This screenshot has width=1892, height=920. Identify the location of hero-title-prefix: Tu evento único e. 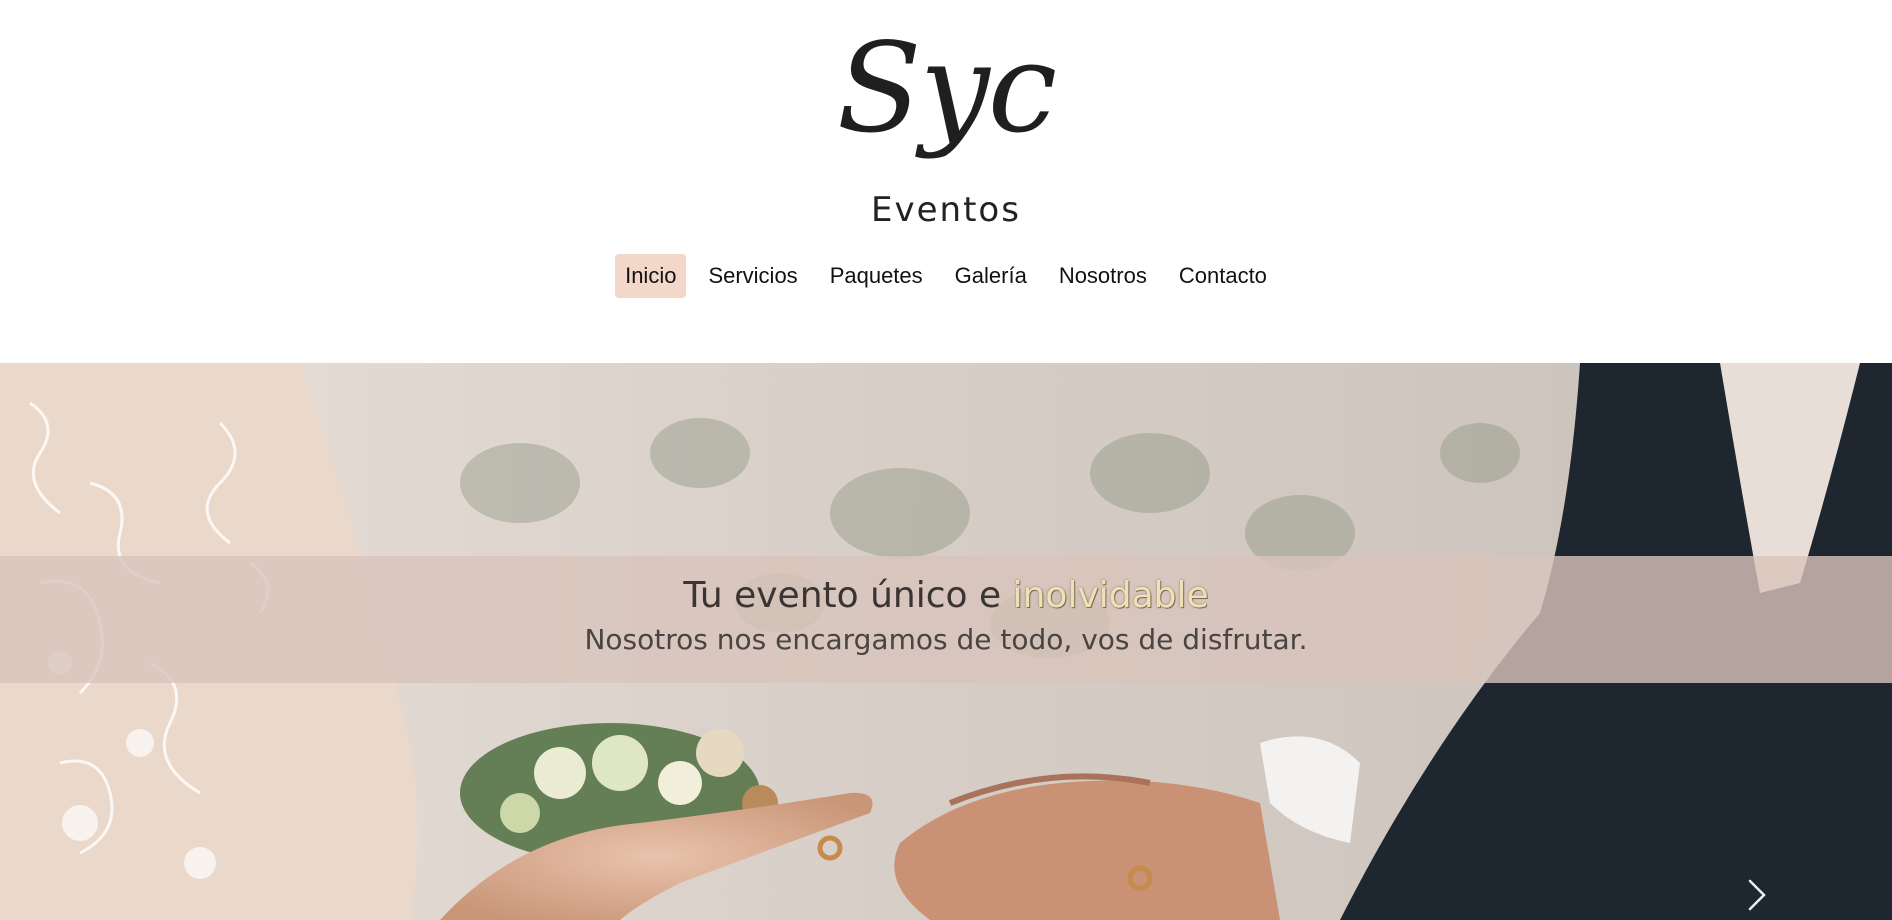
(842, 595).